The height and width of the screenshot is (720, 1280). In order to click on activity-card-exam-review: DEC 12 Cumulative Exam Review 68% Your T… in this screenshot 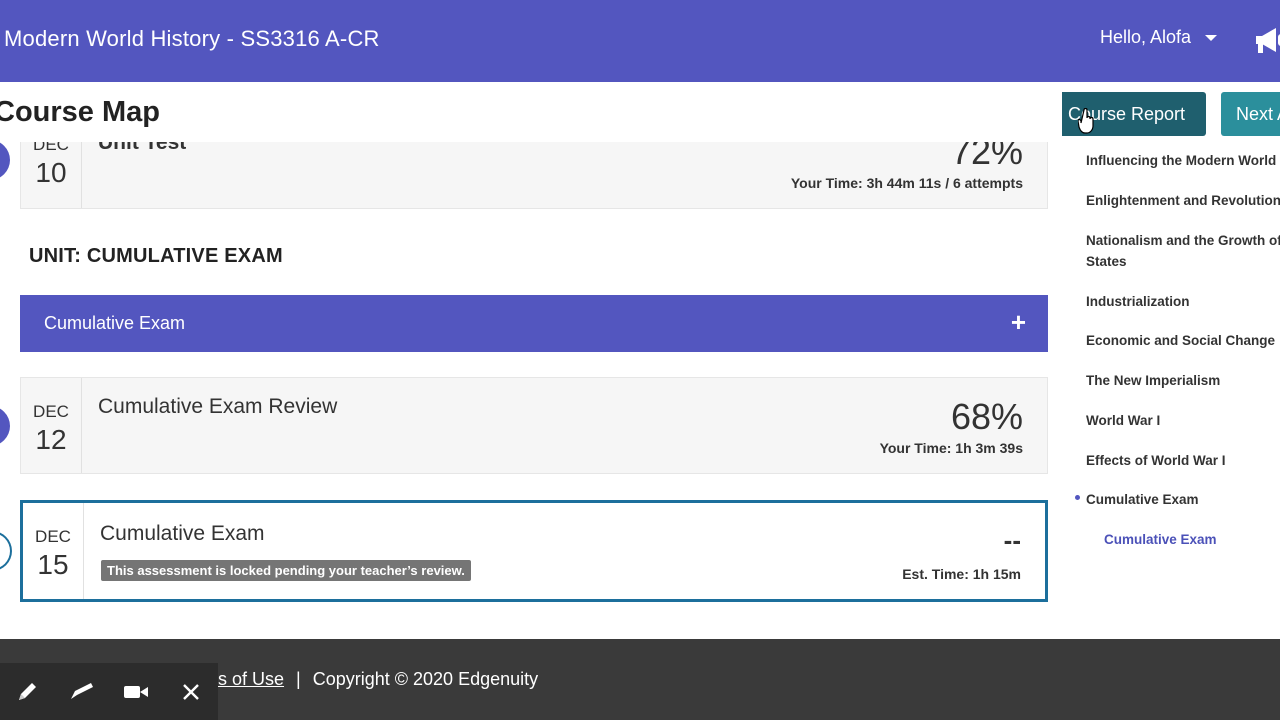, I will do `click(534, 425)`.